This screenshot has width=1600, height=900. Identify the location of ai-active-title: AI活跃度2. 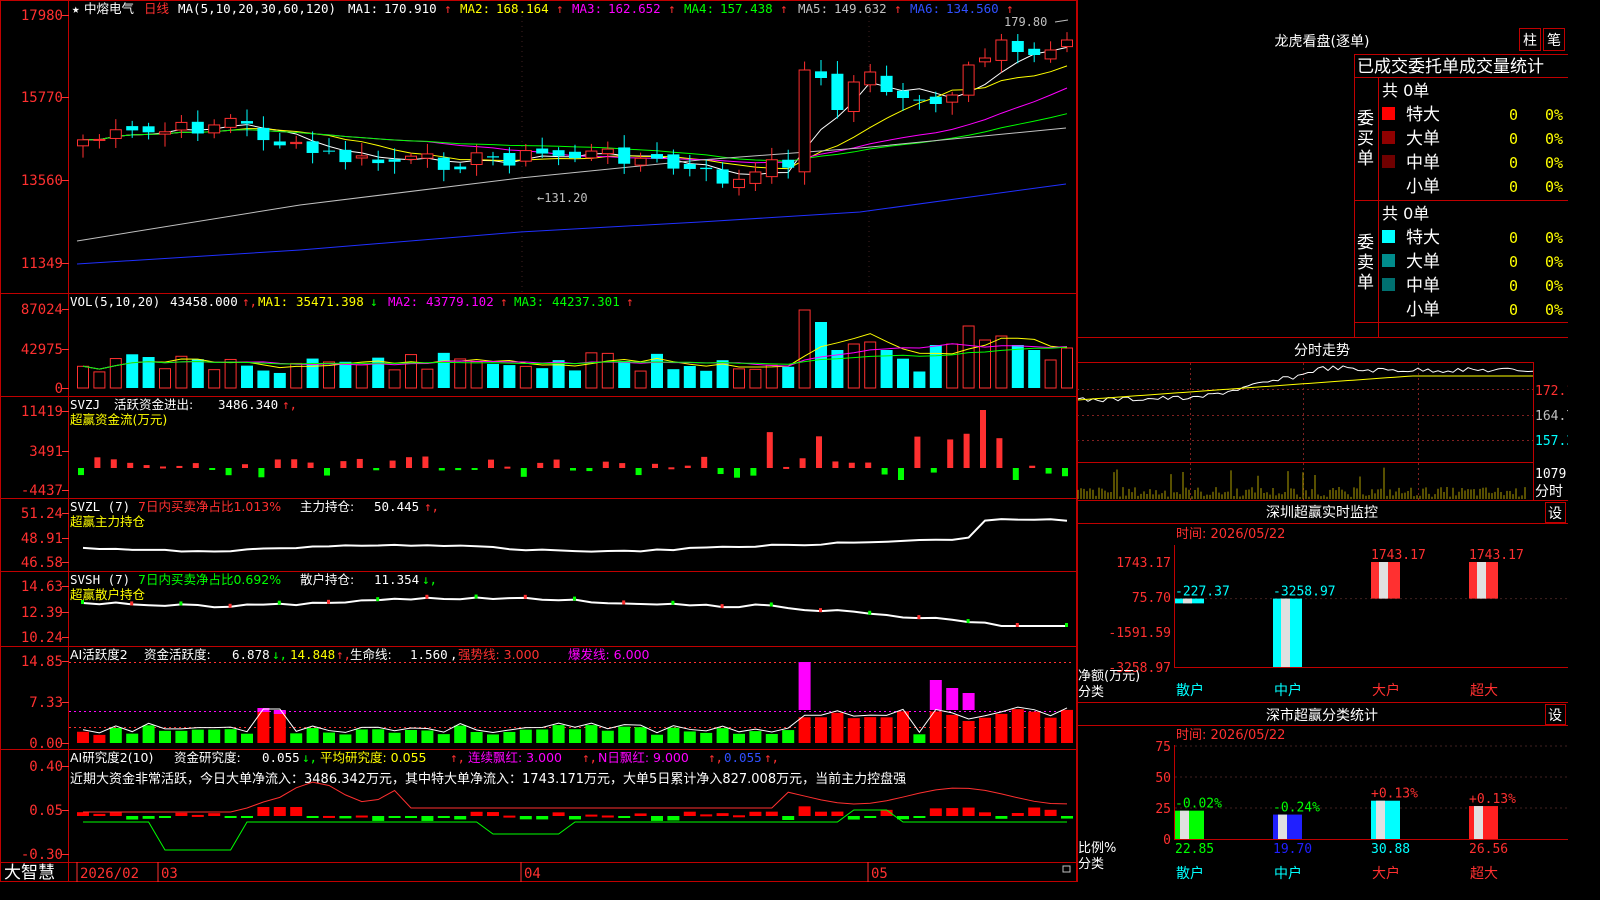
(99, 654).